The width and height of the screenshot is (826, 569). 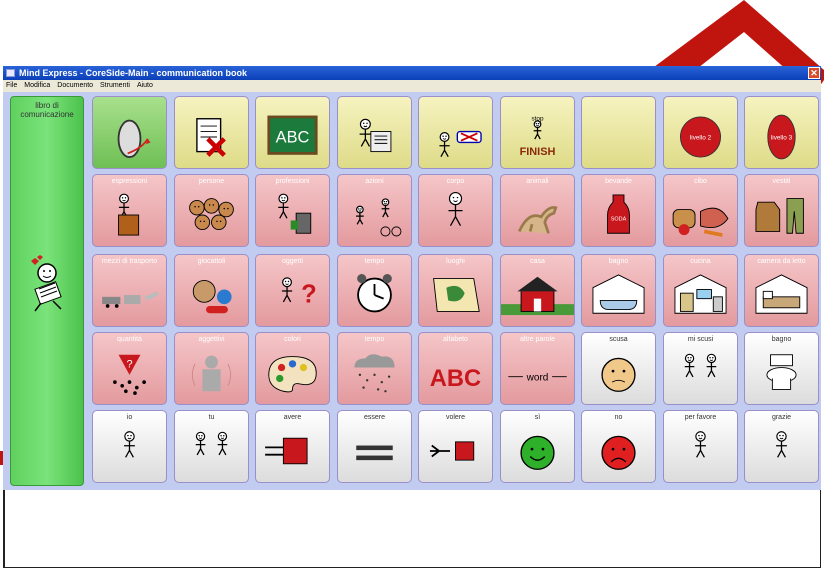 What do you see at coordinates (211, 368) in the screenshot?
I see `board-cell-r3-c1: aggettivi` at bounding box center [211, 368].